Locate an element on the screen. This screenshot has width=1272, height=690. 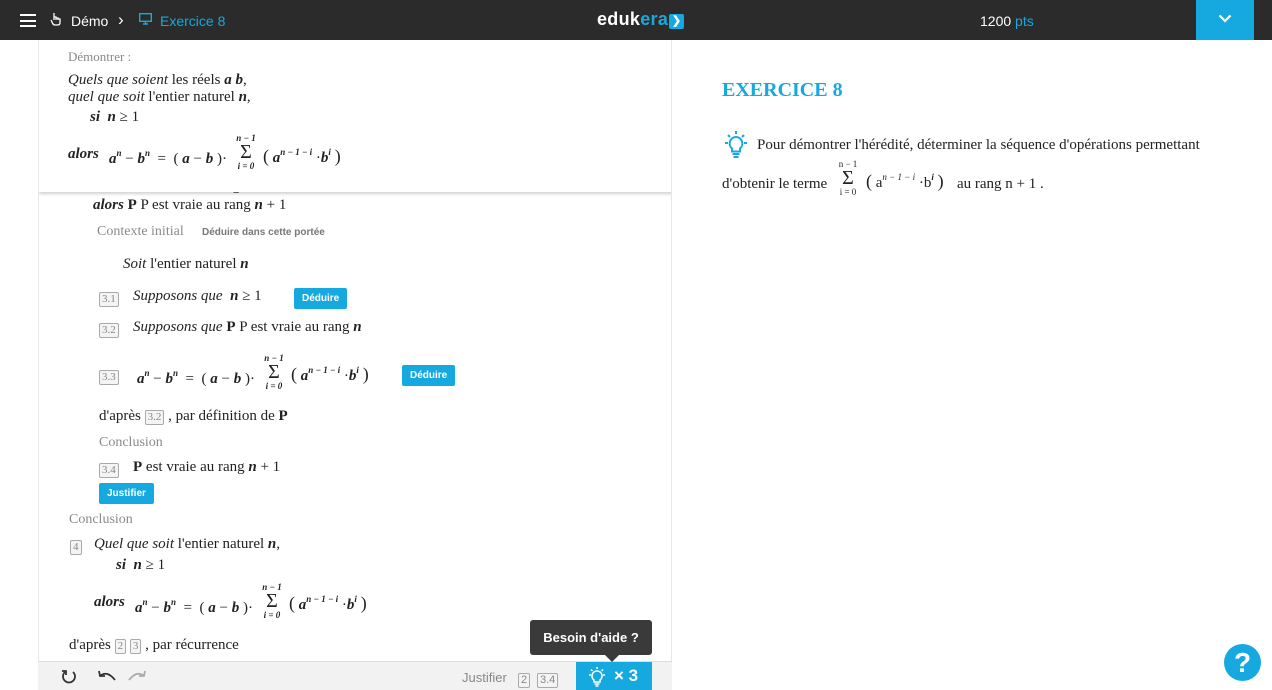
redo-icon is located at coordinates (137, 679).